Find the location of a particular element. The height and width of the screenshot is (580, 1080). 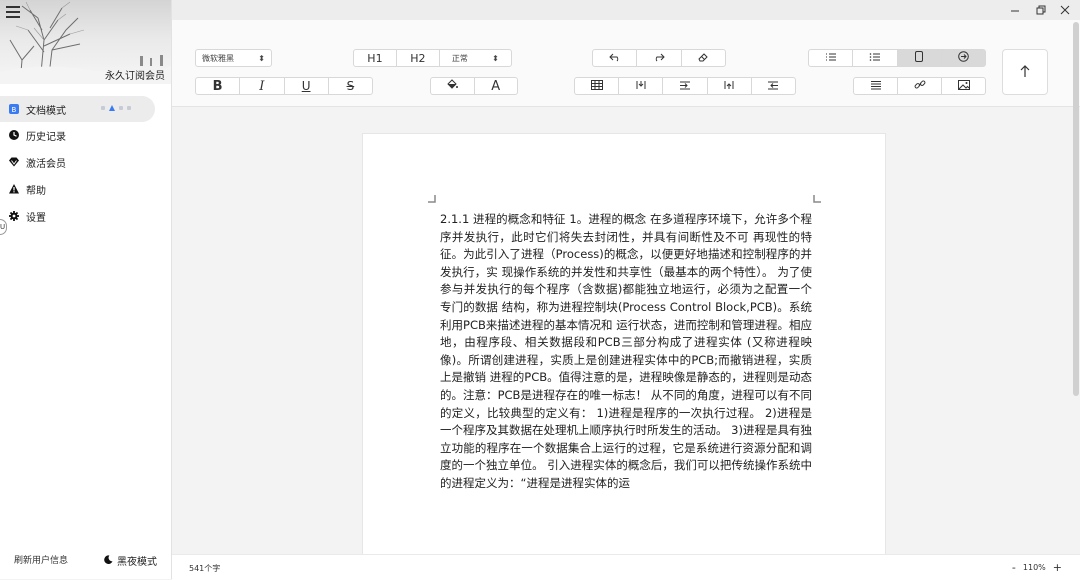

history-group is located at coordinates (659, 58).